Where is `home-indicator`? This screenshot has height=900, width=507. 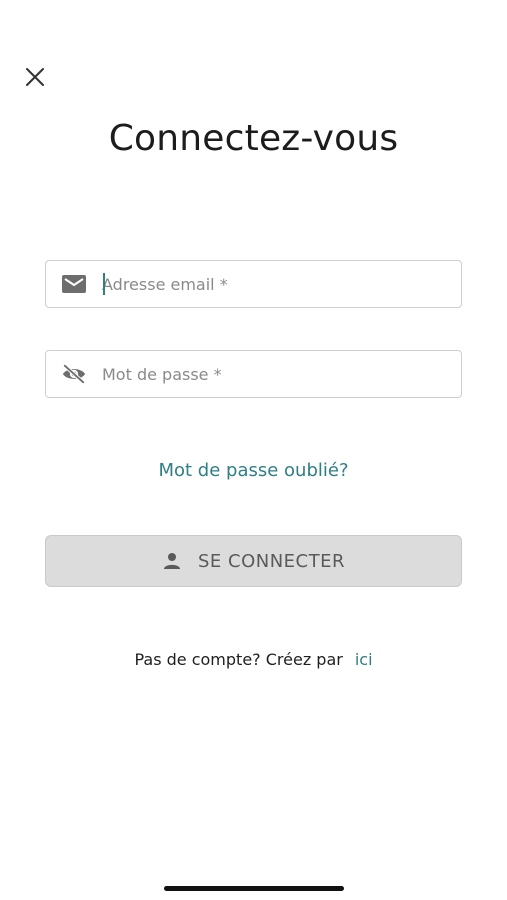
home-indicator is located at coordinates (254, 888).